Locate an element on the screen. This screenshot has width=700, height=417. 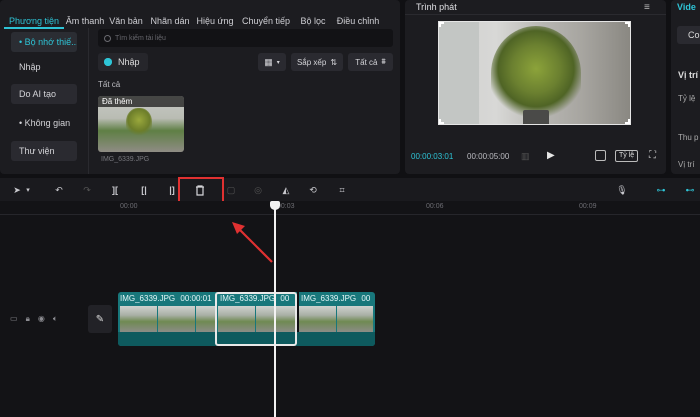
search-input: Tìm kiếm tài liệu is located at coordinates (245, 38).